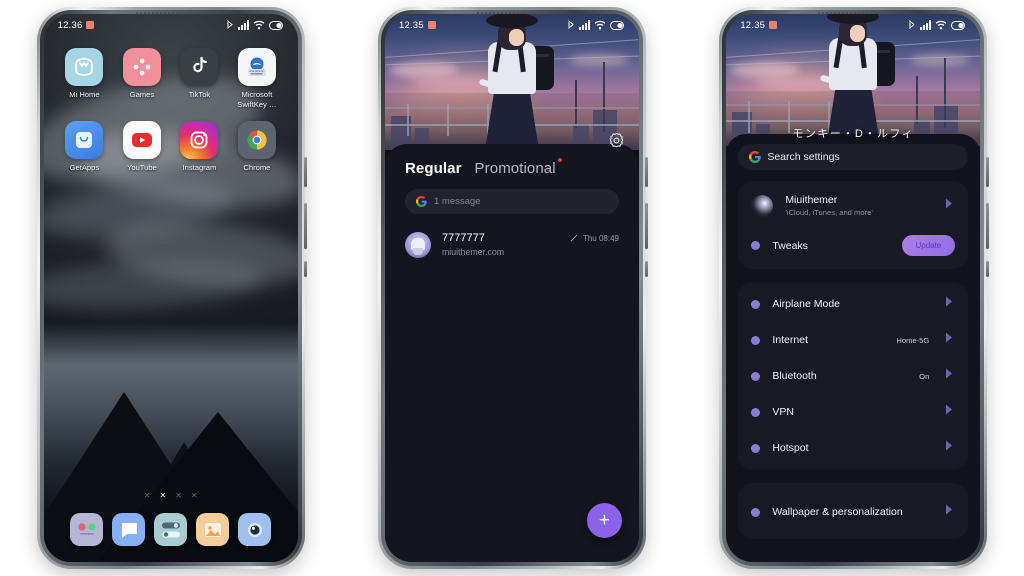  What do you see at coordinates (811, 200) in the screenshot?
I see `account-name: Miuithemer` at bounding box center [811, 200].